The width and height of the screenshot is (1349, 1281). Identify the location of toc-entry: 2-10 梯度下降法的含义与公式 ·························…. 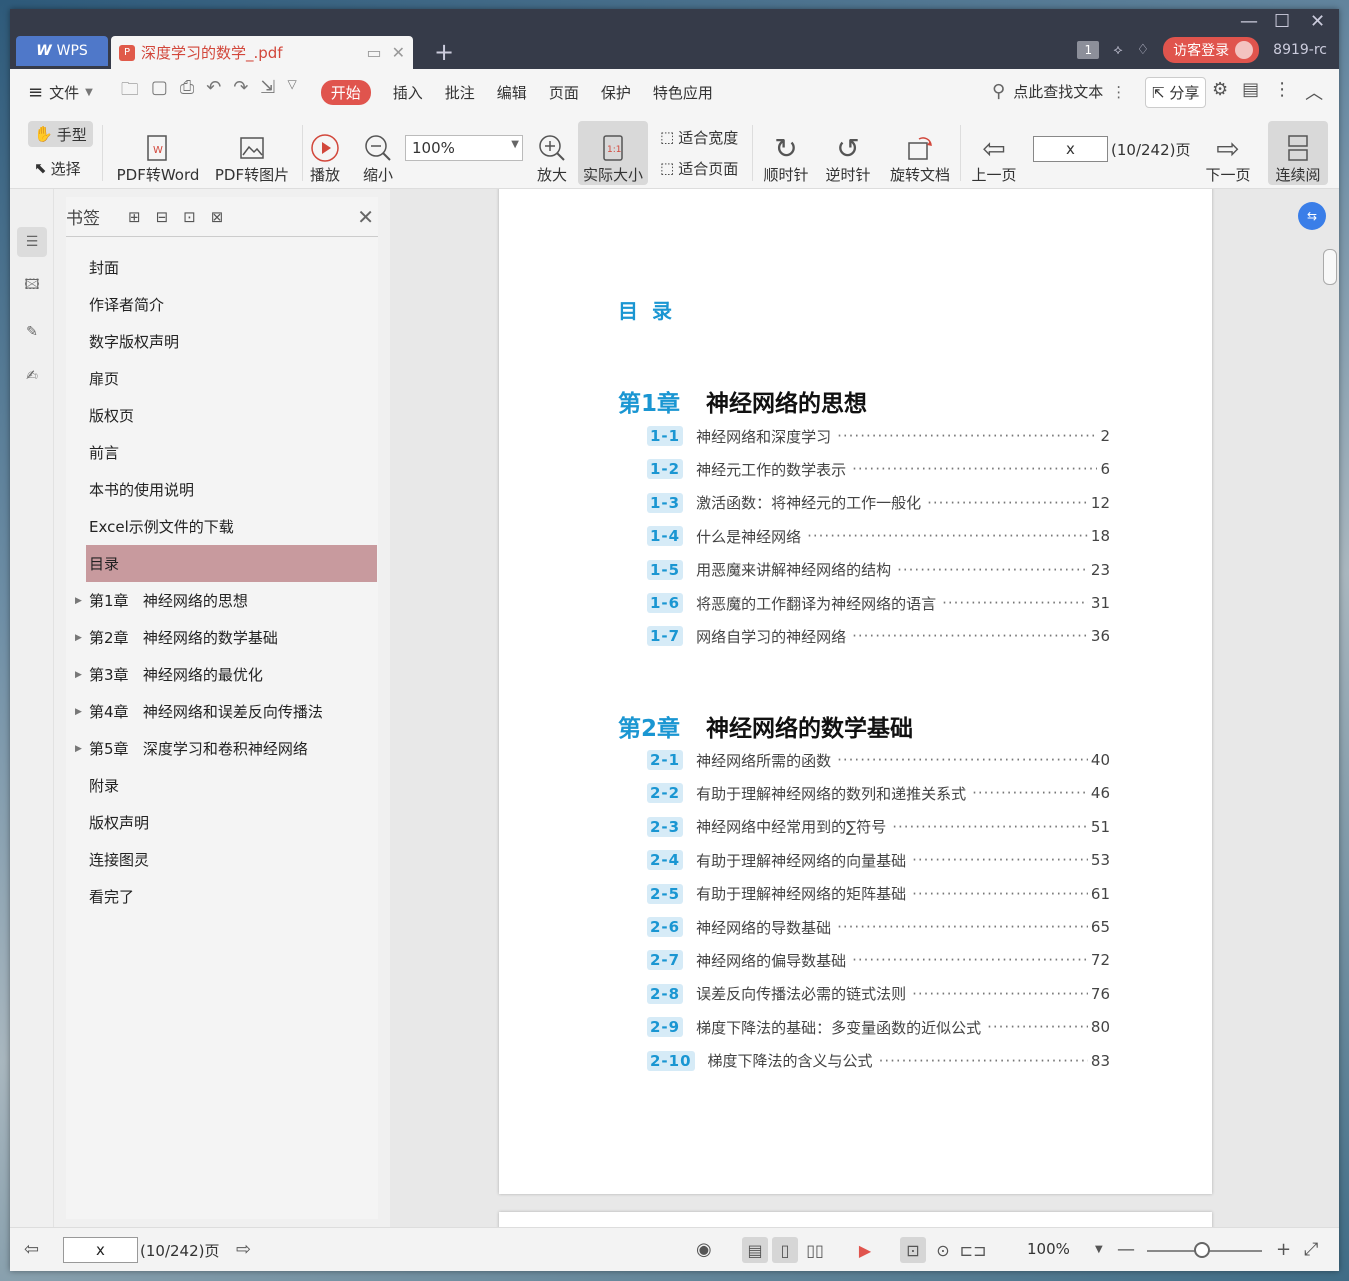
(878, 1061).